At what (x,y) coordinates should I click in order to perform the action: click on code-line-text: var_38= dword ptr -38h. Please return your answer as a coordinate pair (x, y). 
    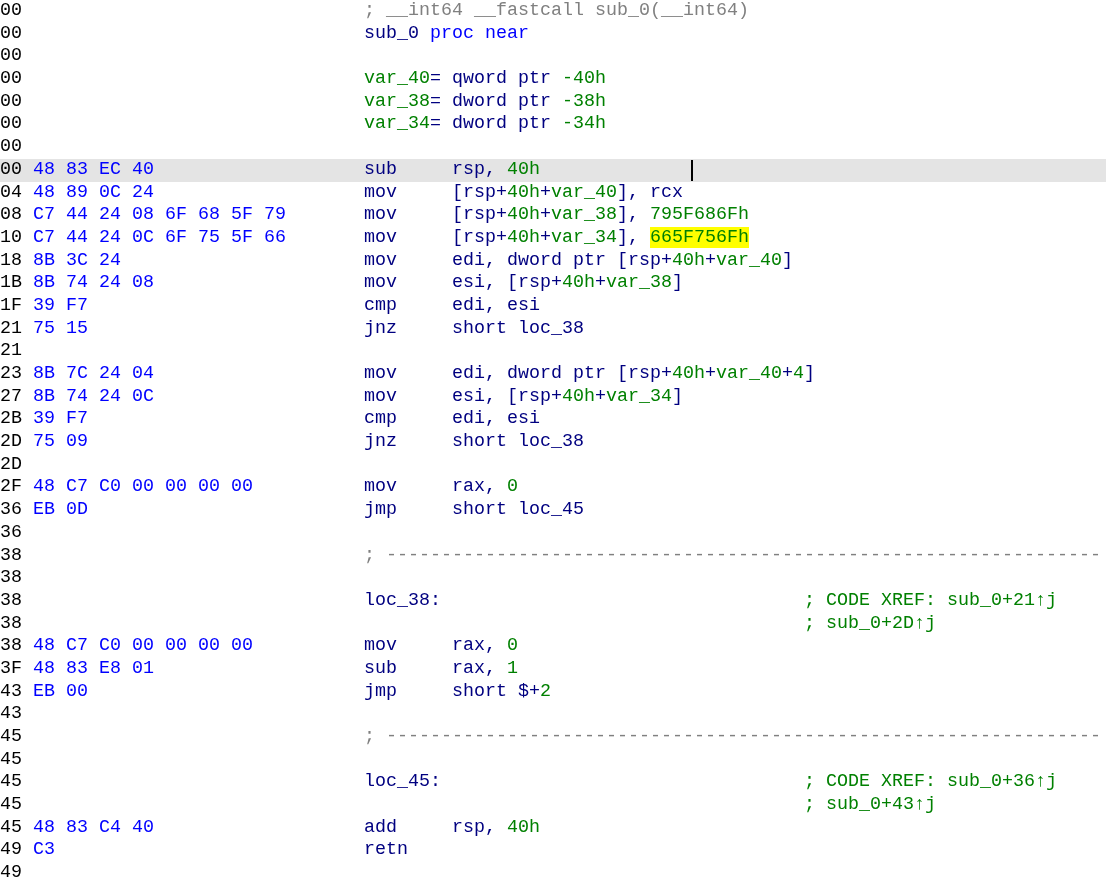
    Looking at the image, I should click on (485, 102).